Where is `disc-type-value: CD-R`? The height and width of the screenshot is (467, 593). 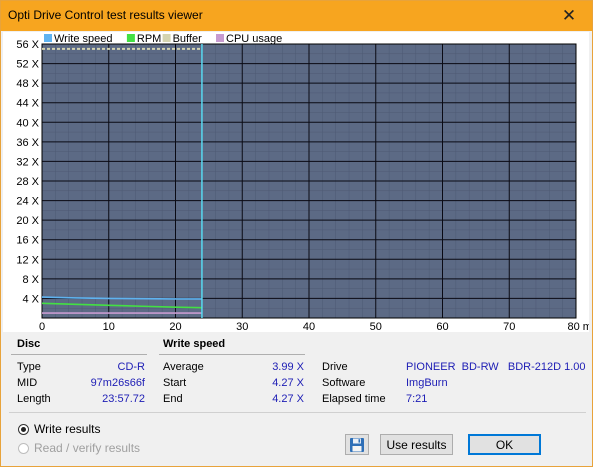 disc-type-value: CD-R is located at coordinates (131, 367).